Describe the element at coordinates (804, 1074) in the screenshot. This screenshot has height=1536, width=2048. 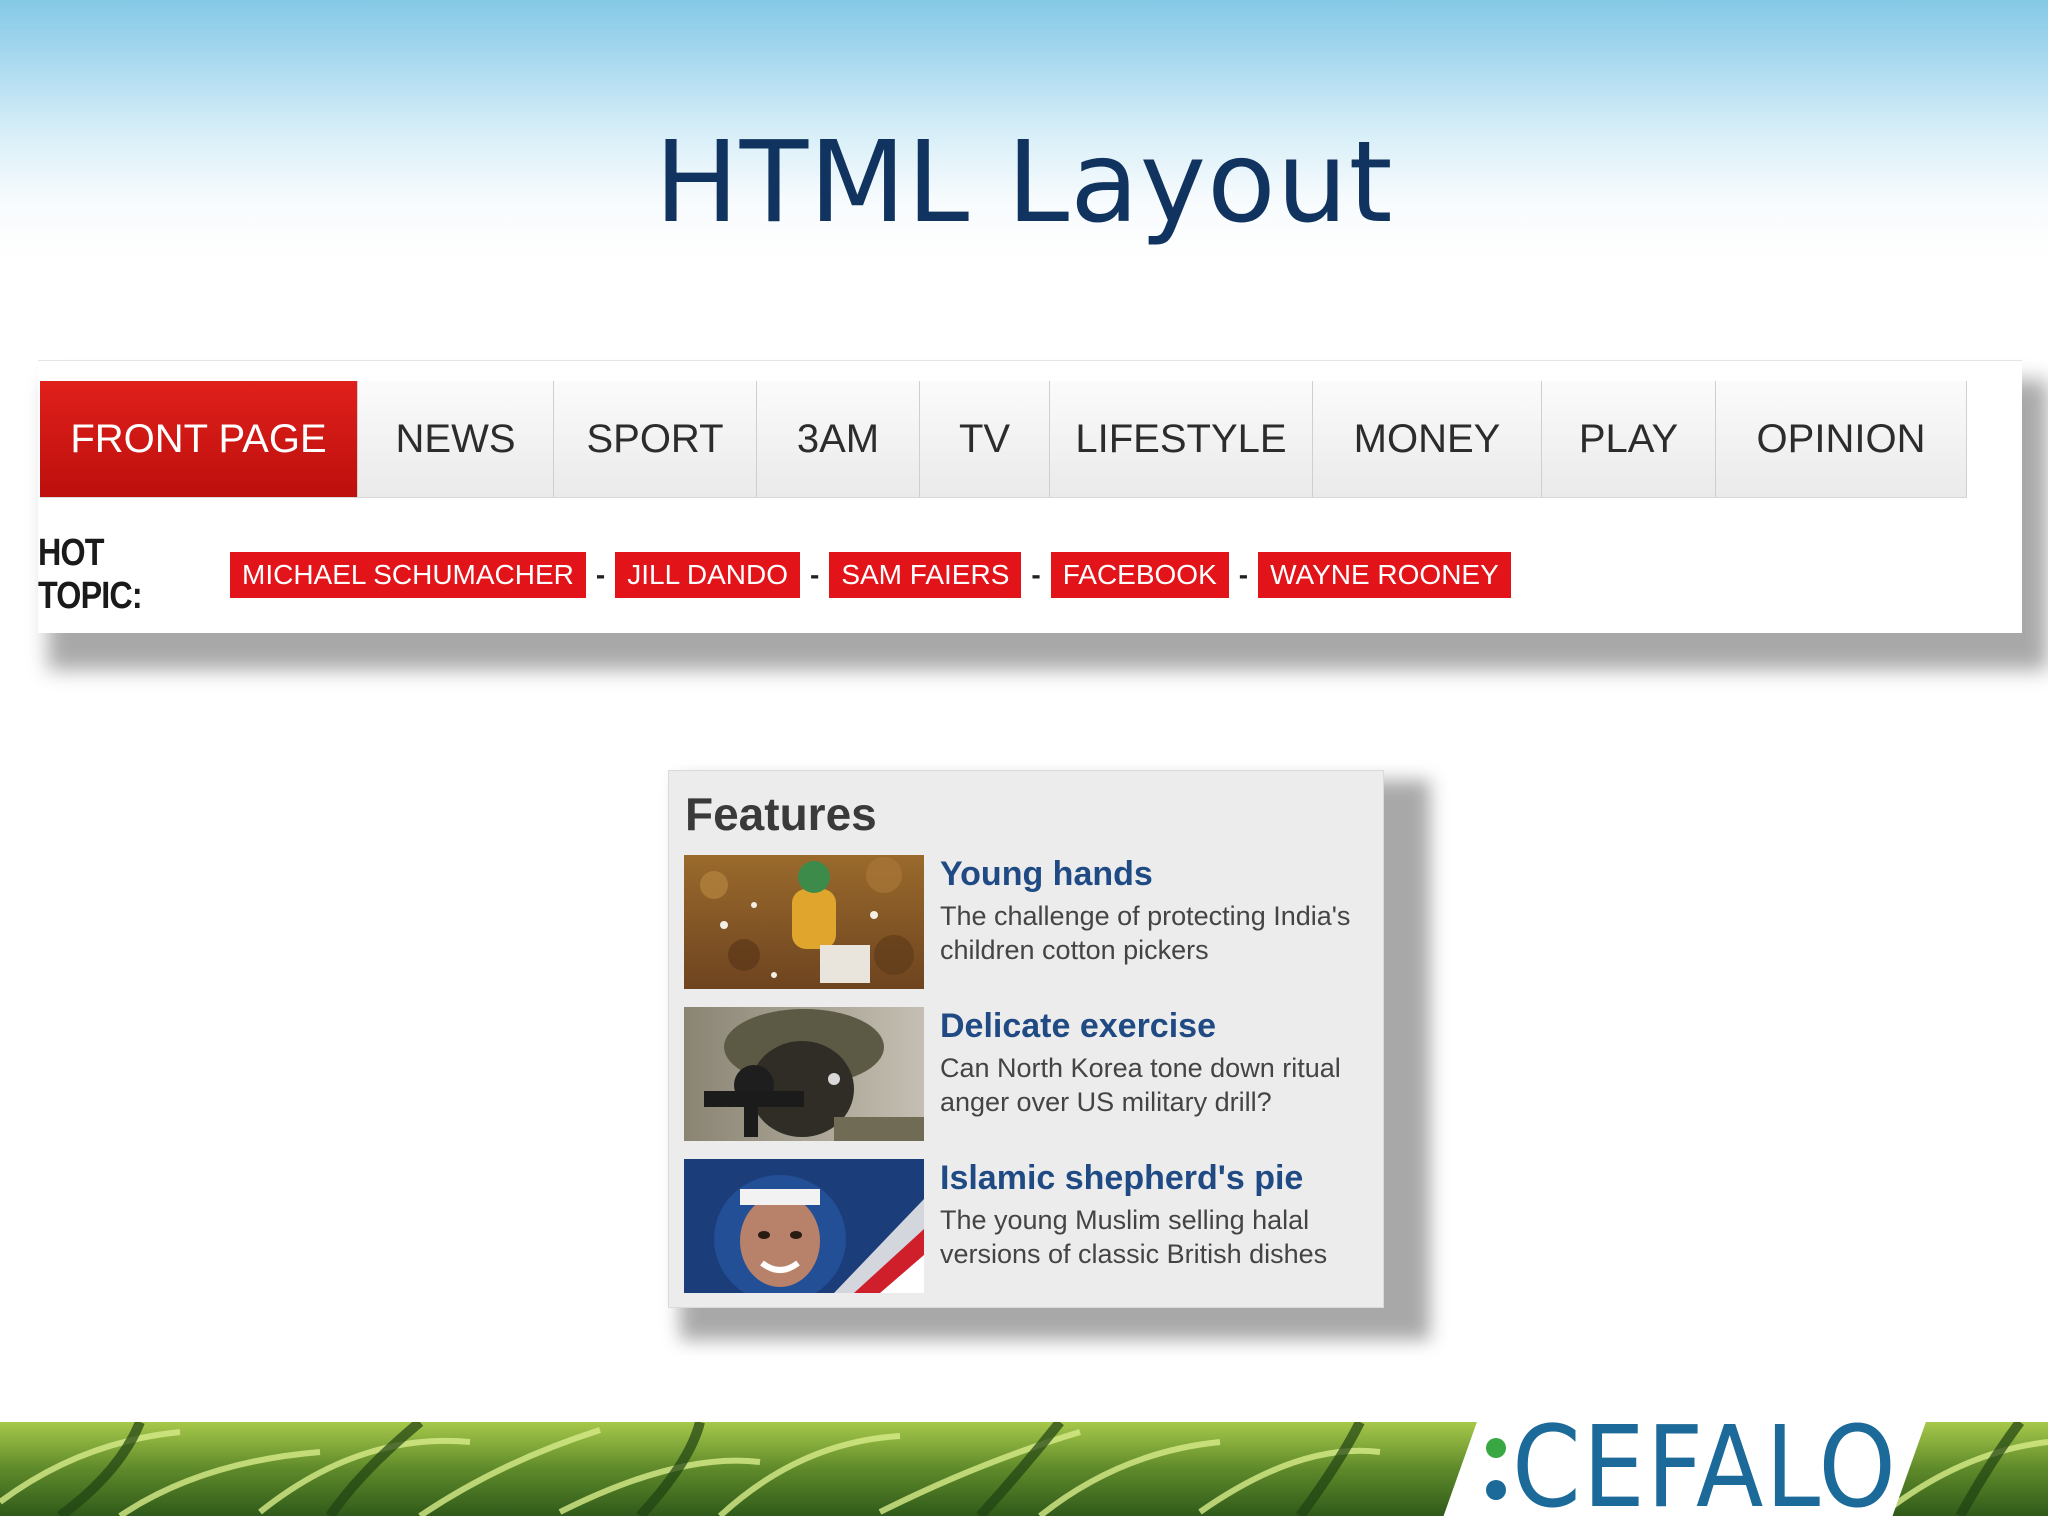
I see `soldier-photo` at that location.